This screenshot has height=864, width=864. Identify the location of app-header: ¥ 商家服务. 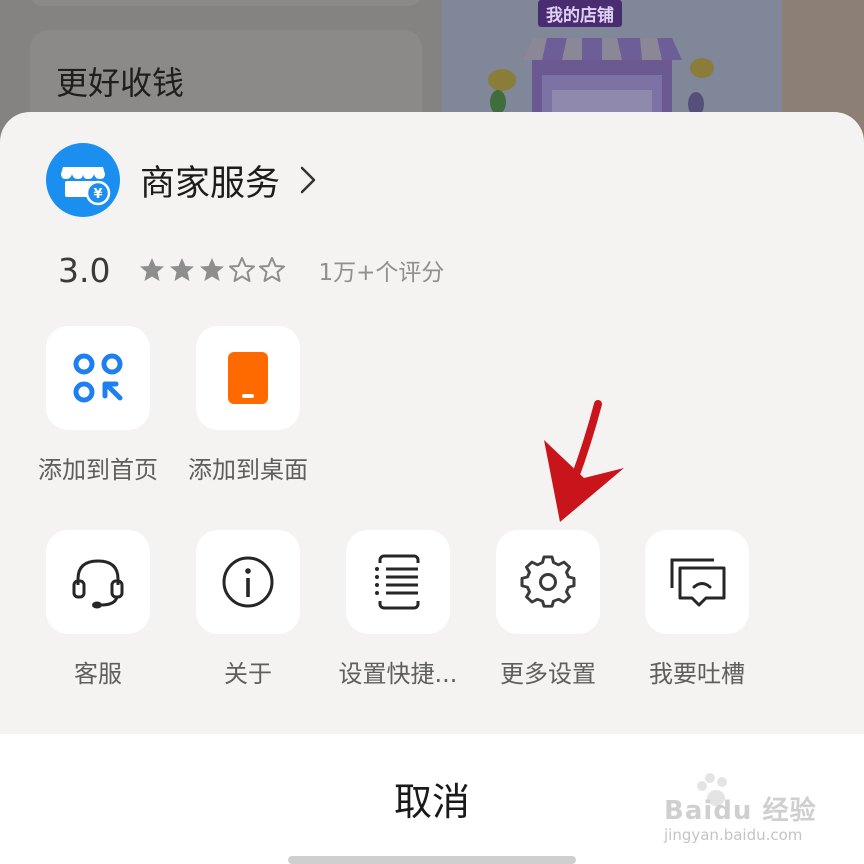
(182, 180).